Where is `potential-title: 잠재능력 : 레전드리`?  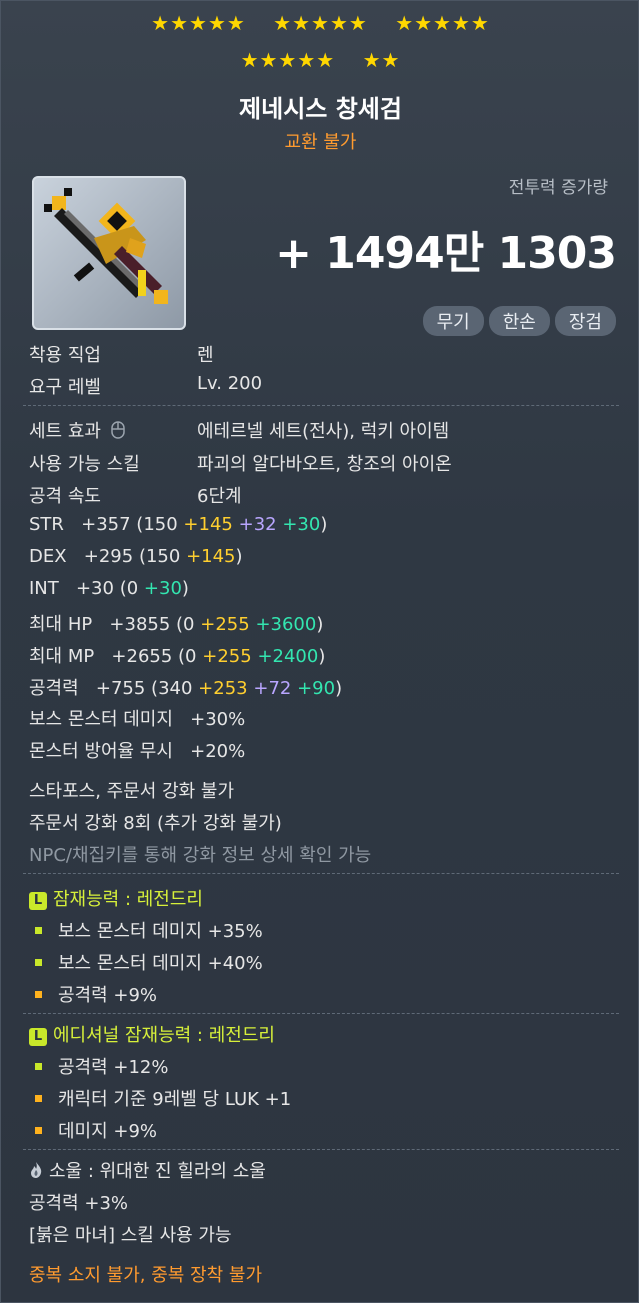 potential-title: 잠재능력 : 레전드리 is located at coordinates (128, 899).